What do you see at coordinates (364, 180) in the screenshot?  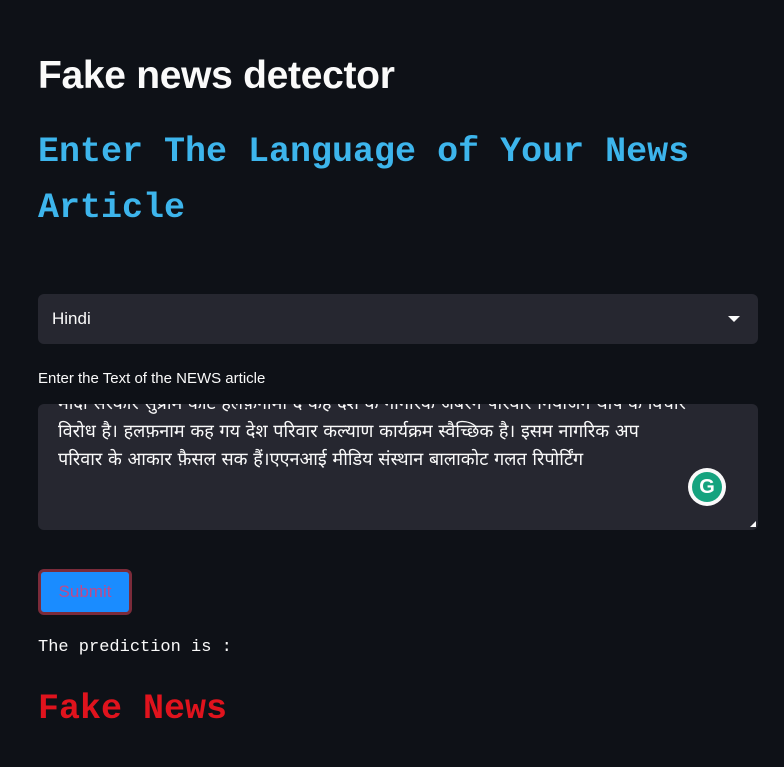 I see `language-heading: Enter The Language of Your News Article` at bounding box center [364, 180].